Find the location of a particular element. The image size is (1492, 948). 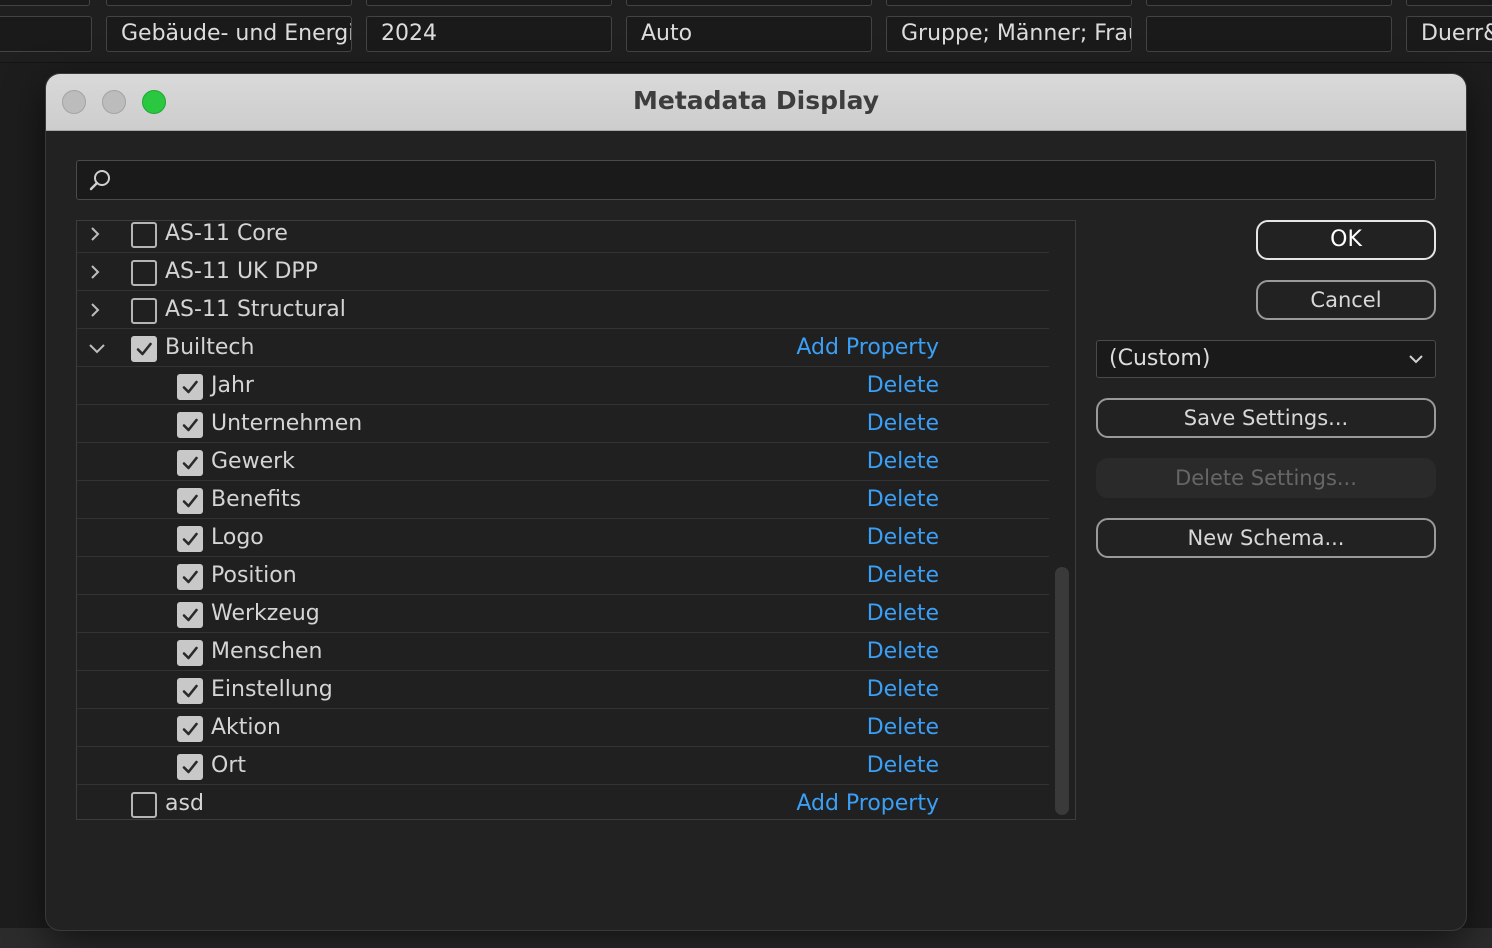

schema-row: asd Add Property is located at coordinates (563, 802).